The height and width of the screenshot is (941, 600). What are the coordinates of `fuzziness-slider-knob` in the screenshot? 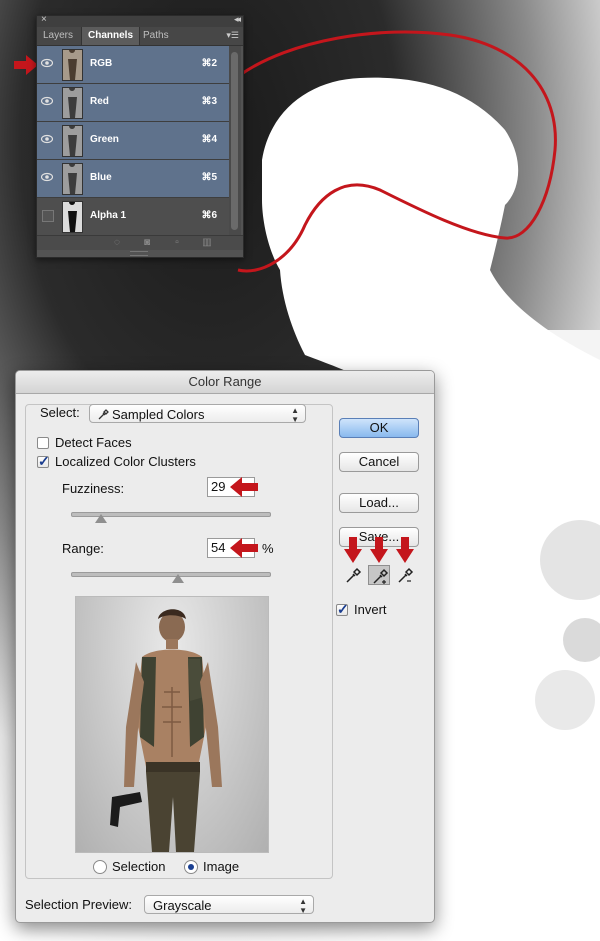 It's located at (100, 518).